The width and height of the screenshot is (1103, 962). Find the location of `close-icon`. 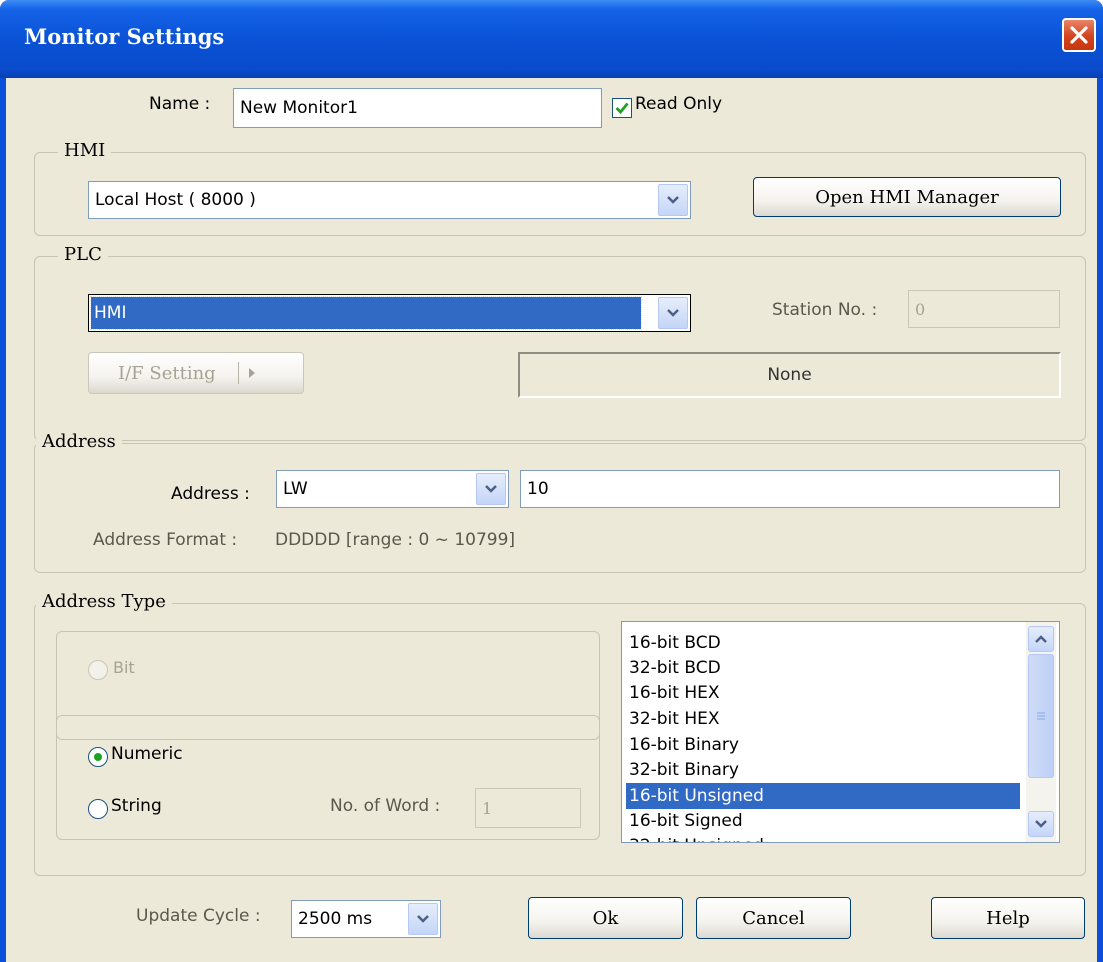

close-icon is located at coordinates (1079, 35).